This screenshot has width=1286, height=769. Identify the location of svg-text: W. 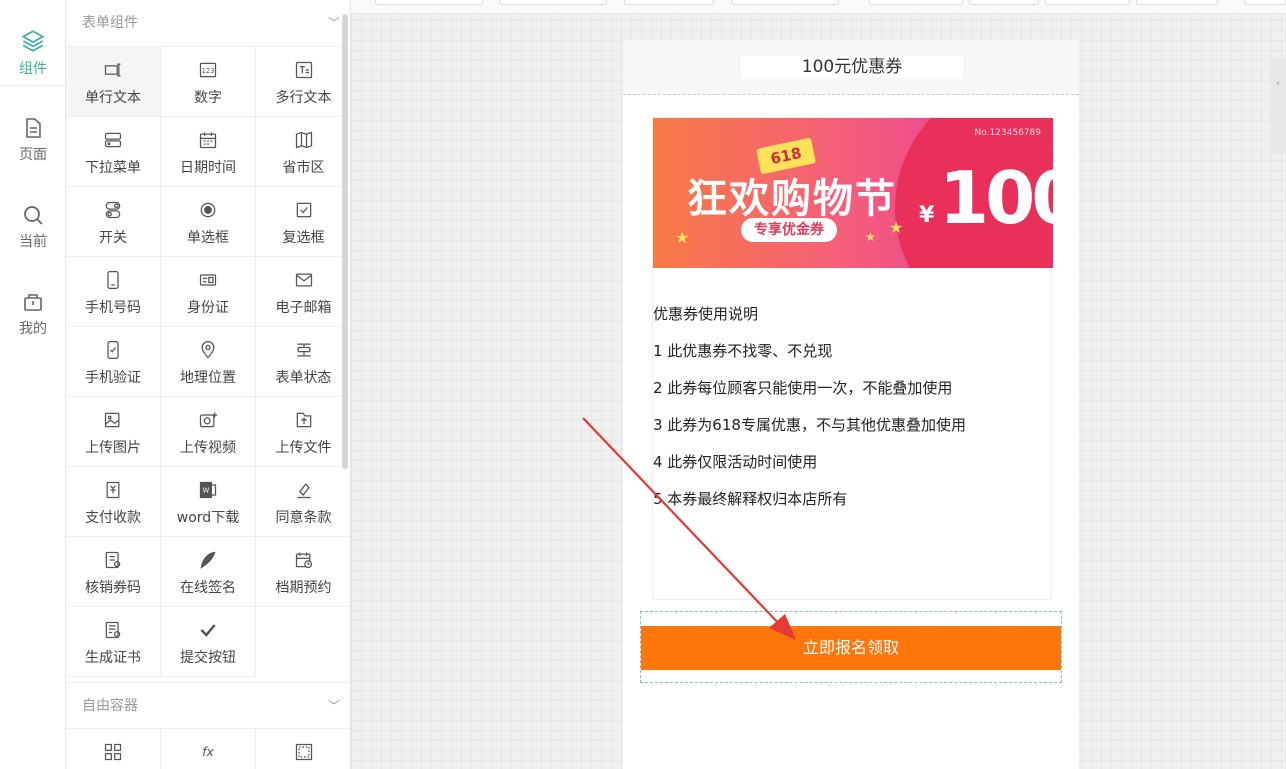
(206, 491).